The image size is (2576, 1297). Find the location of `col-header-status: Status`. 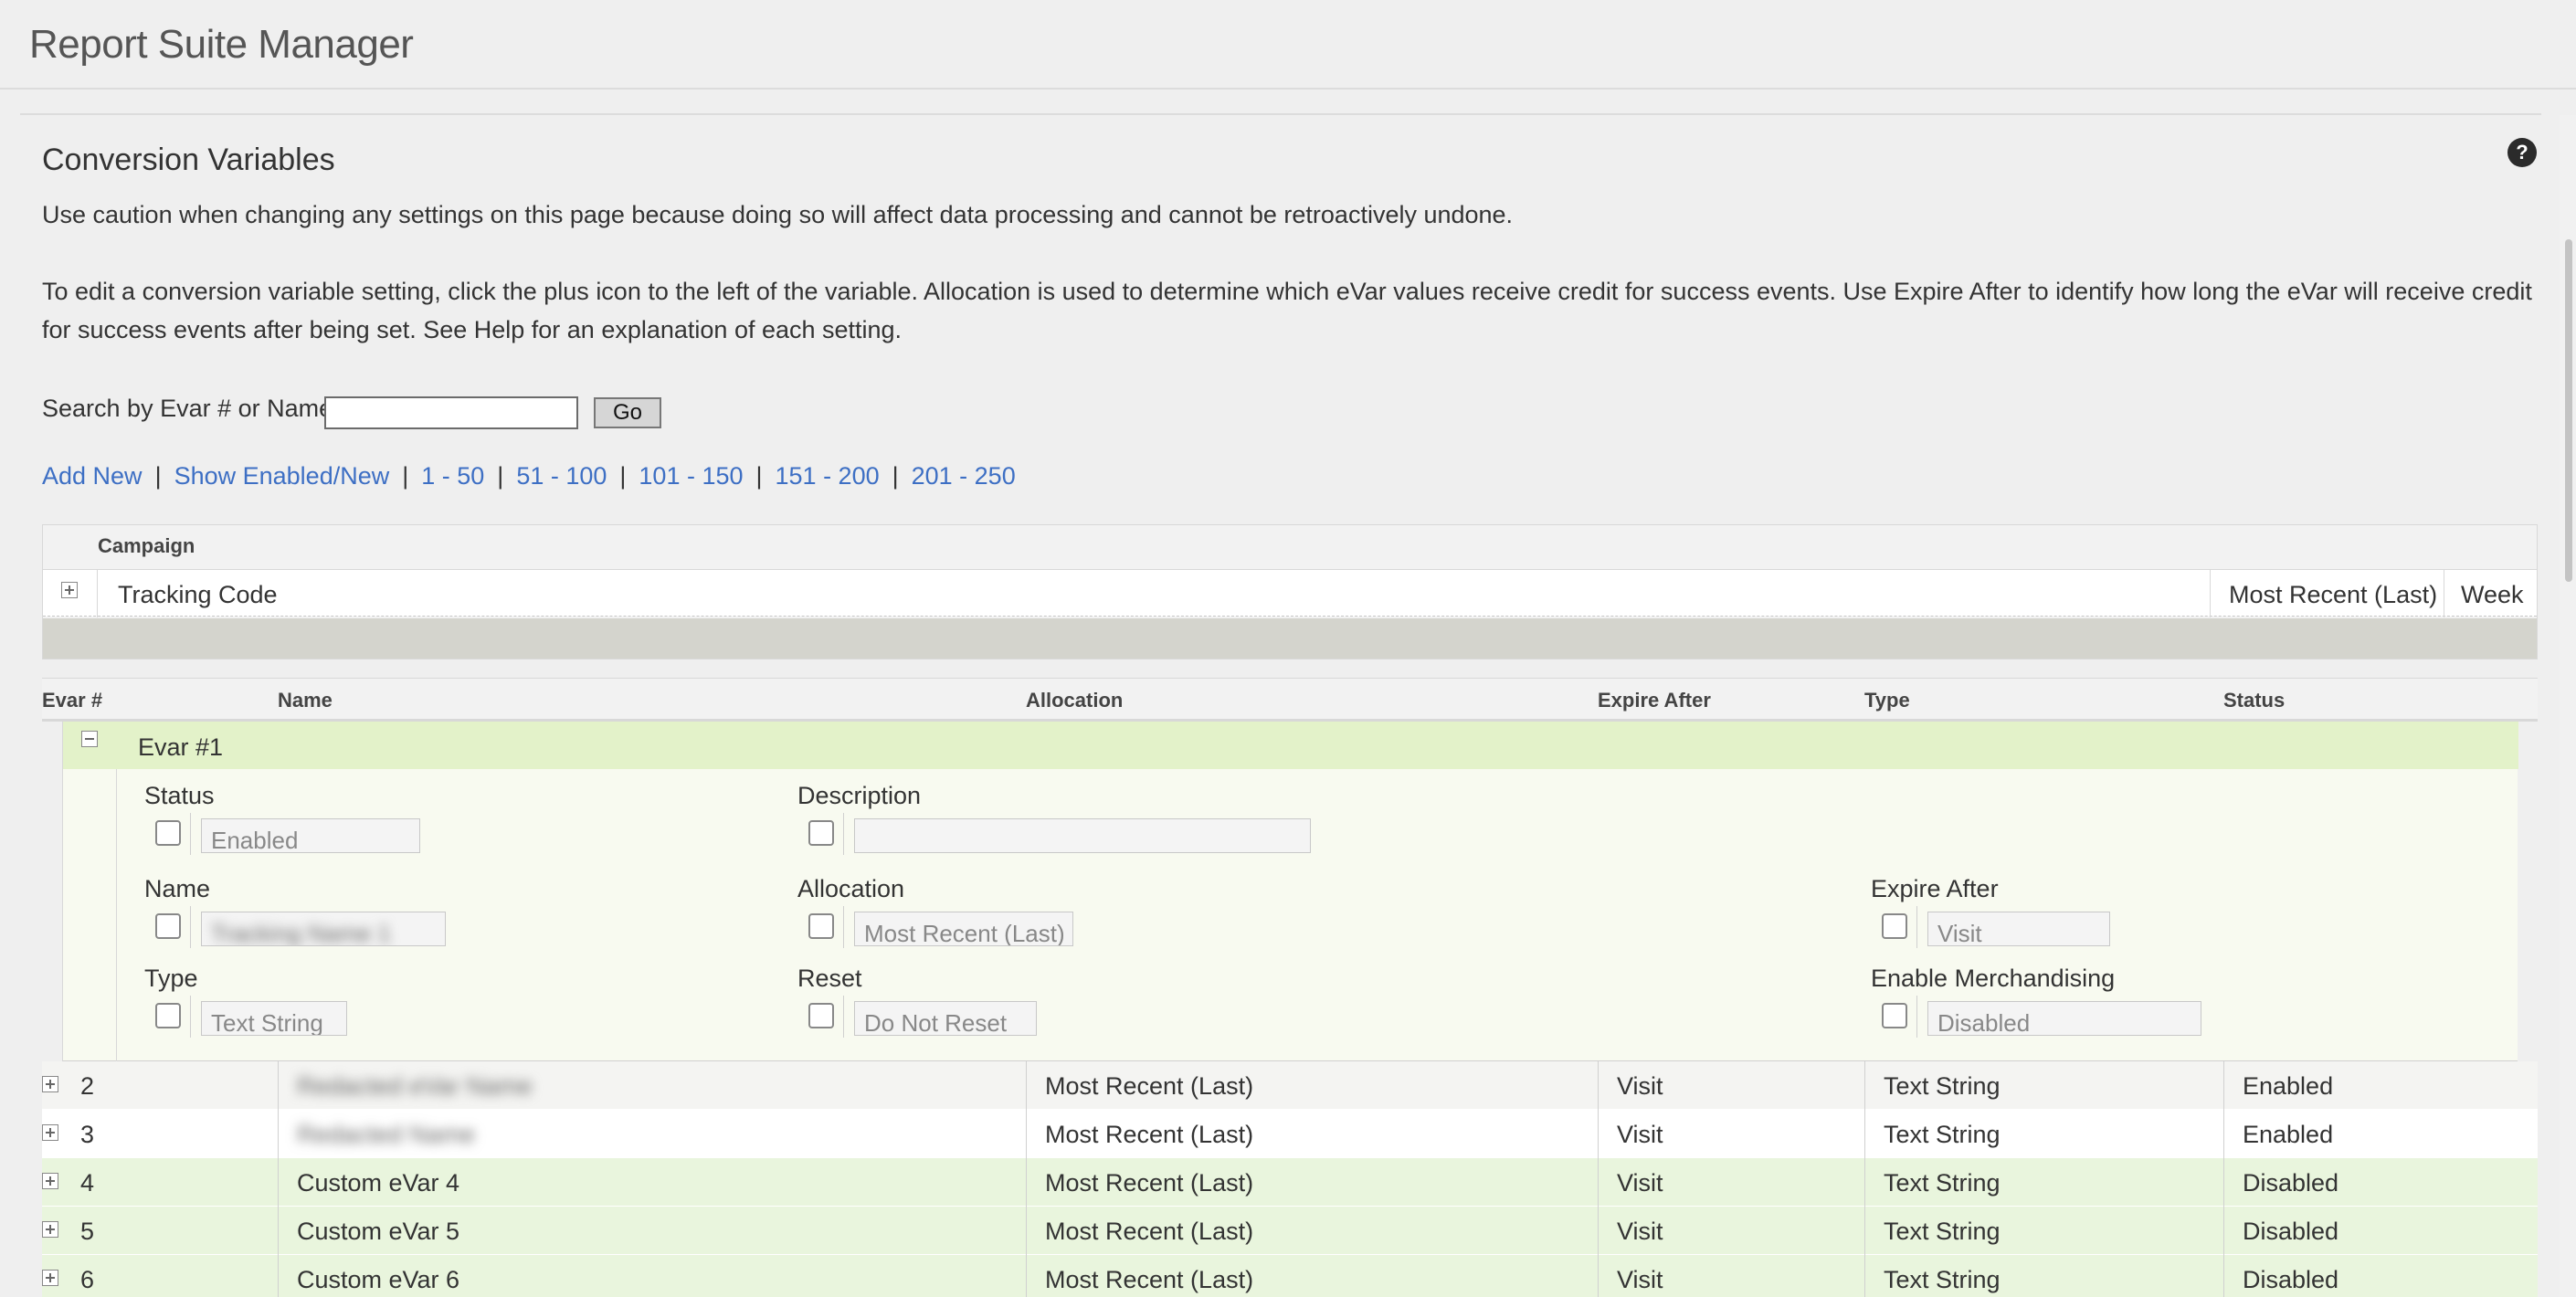

col-header-status: Status is located at coordinates (2254, 700).